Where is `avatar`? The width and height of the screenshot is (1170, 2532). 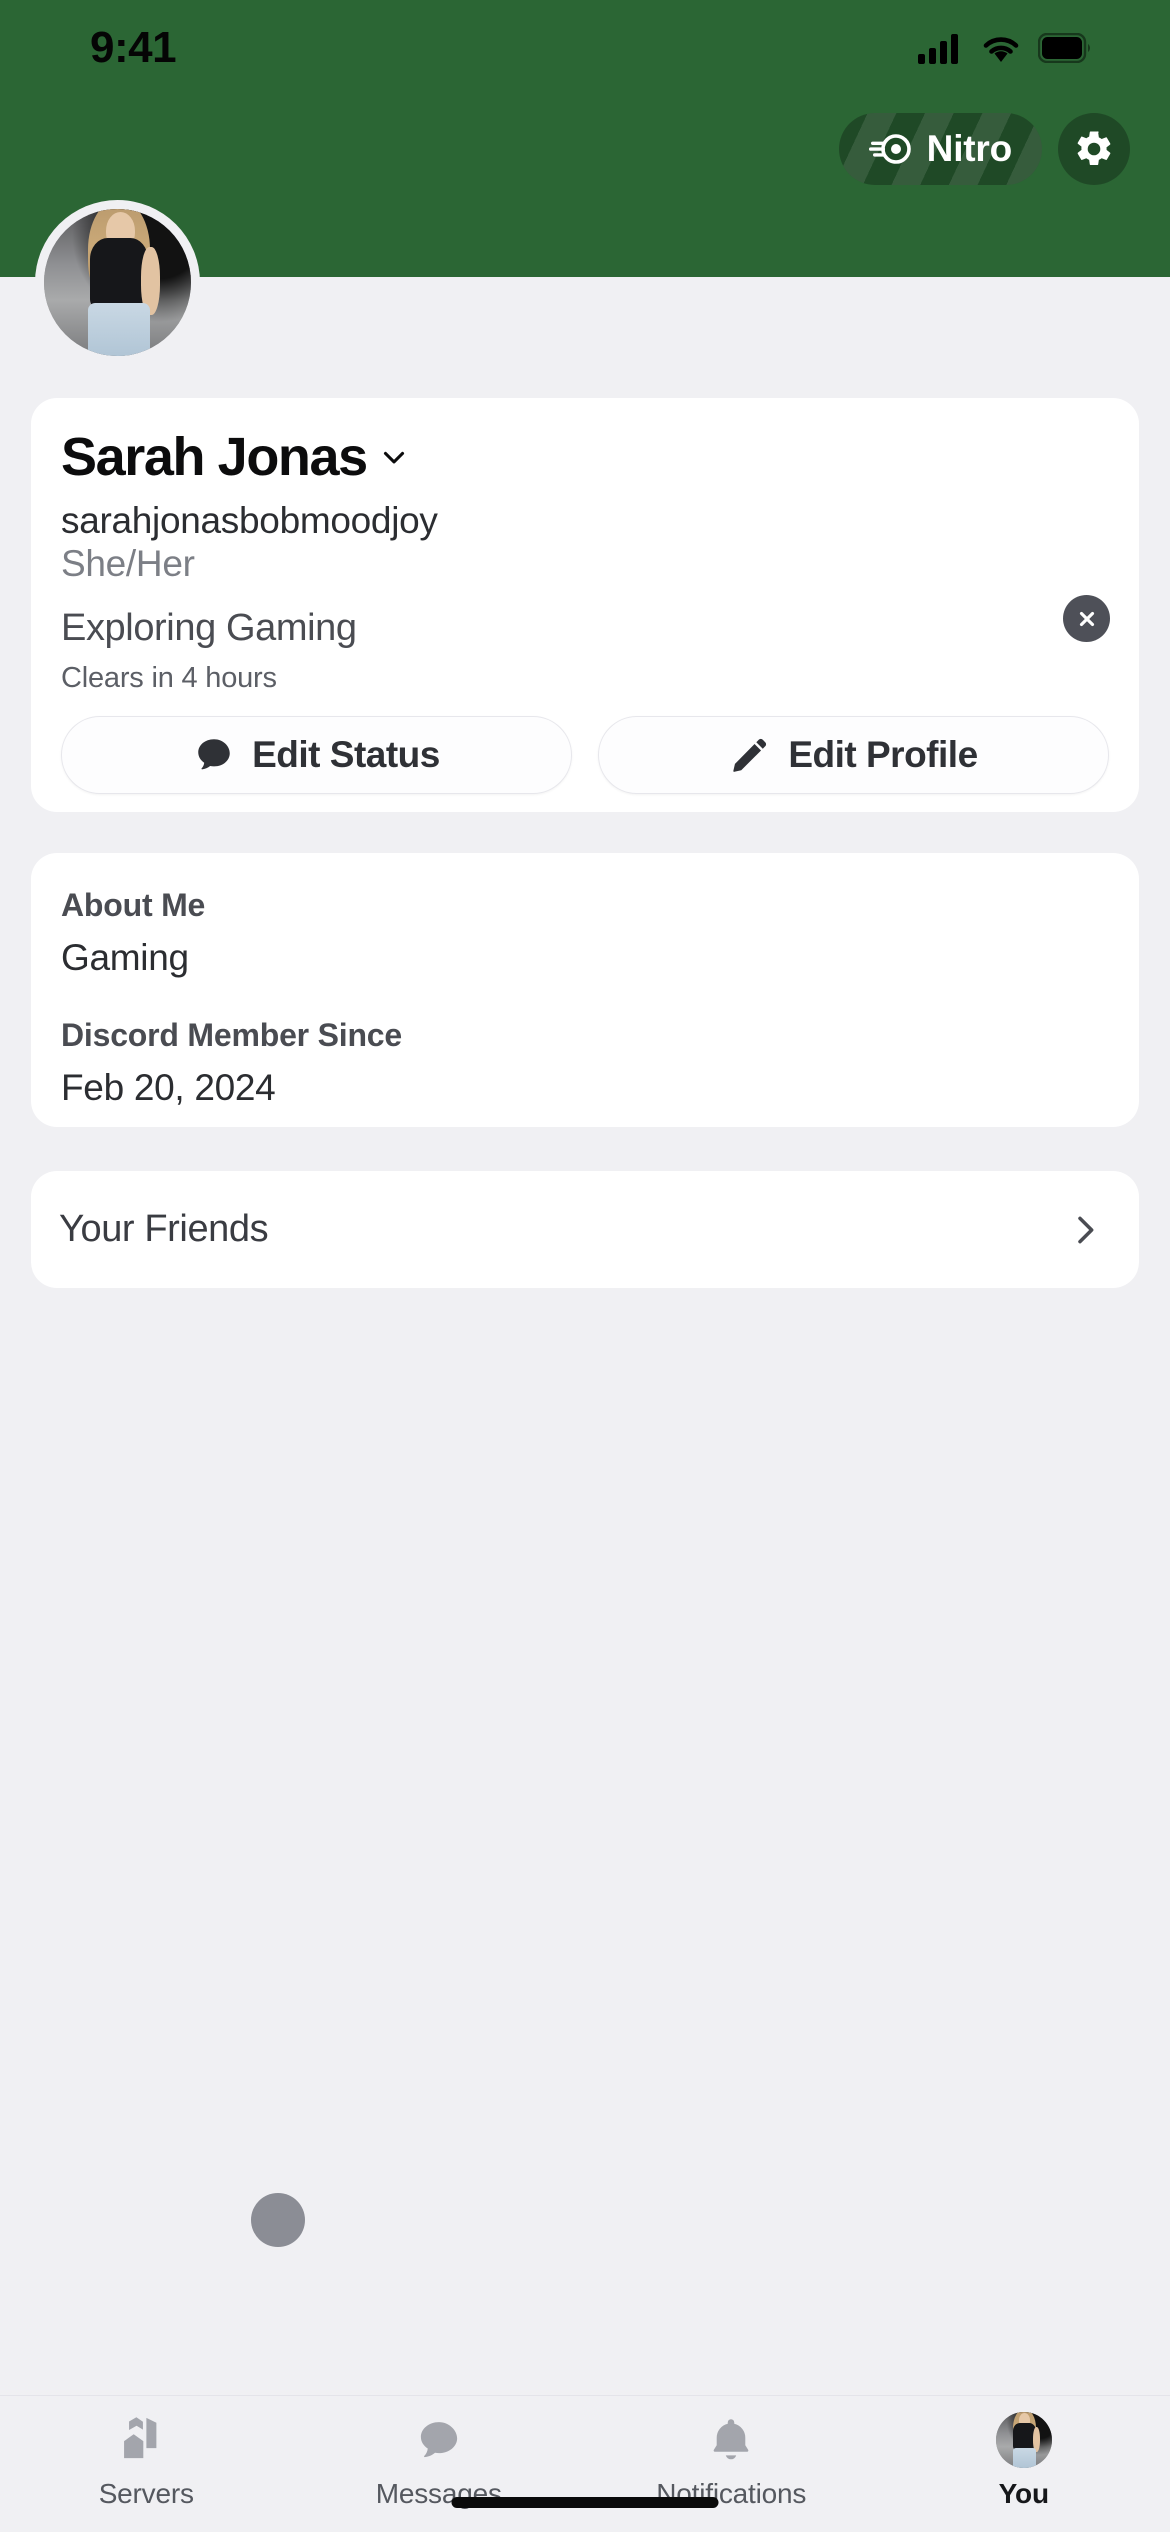 avatar is located at coordinates (117, 282).